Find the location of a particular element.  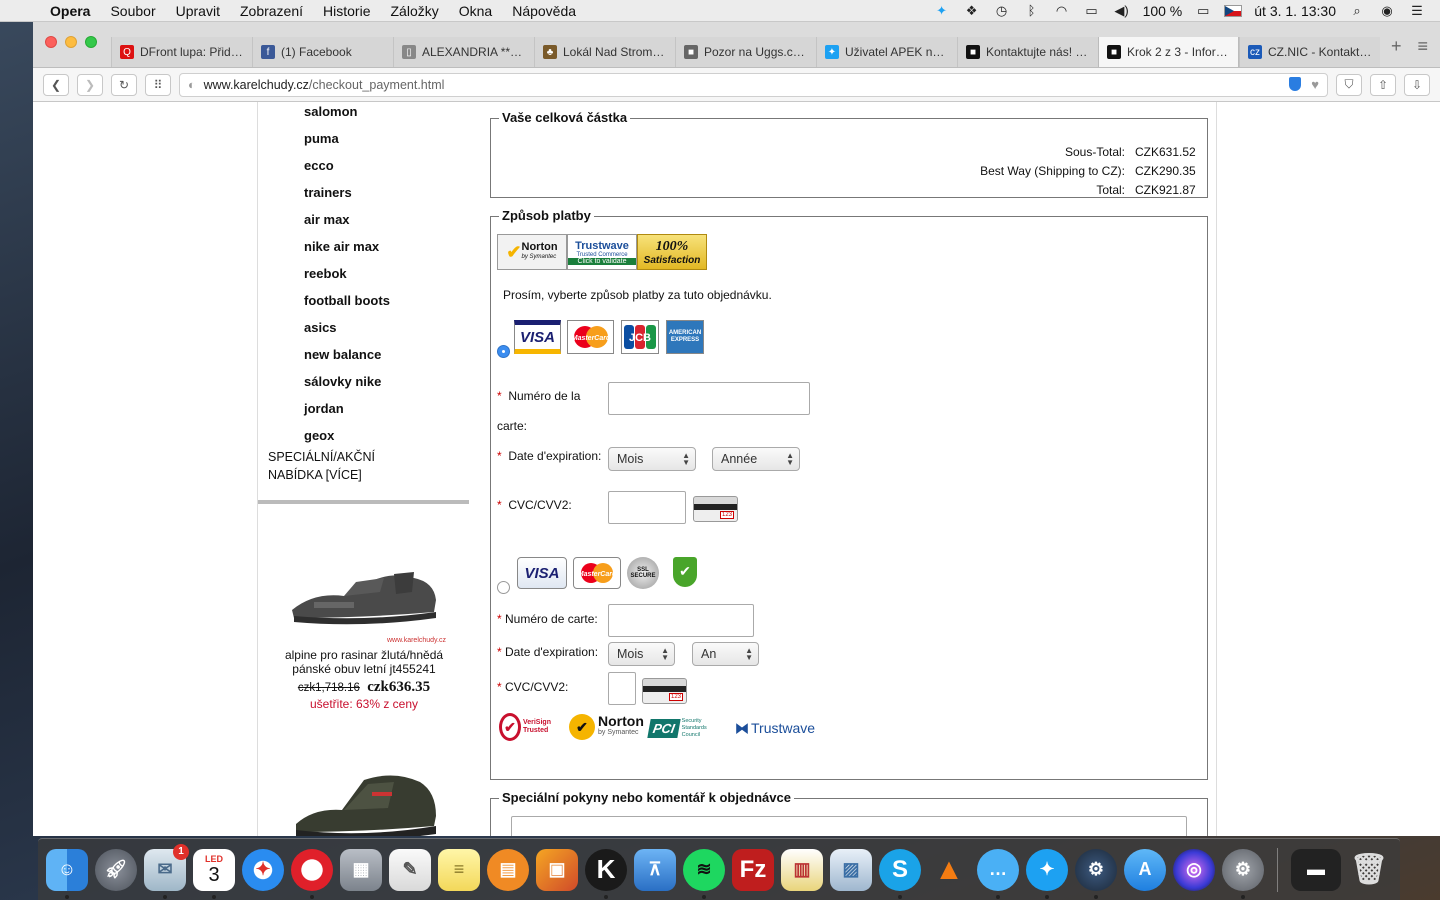

notification-center-icon: ☰ is located at coordinates (1417, 11).